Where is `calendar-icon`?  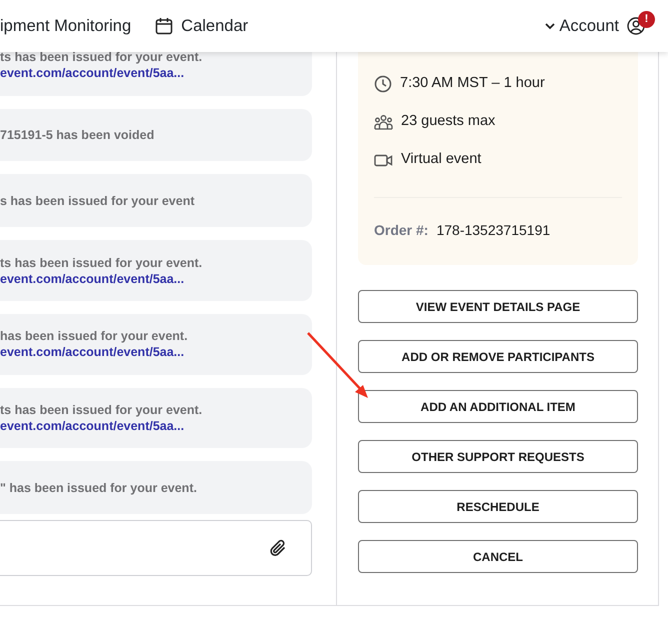
calendar-icon is located at coordinates (164, 26).